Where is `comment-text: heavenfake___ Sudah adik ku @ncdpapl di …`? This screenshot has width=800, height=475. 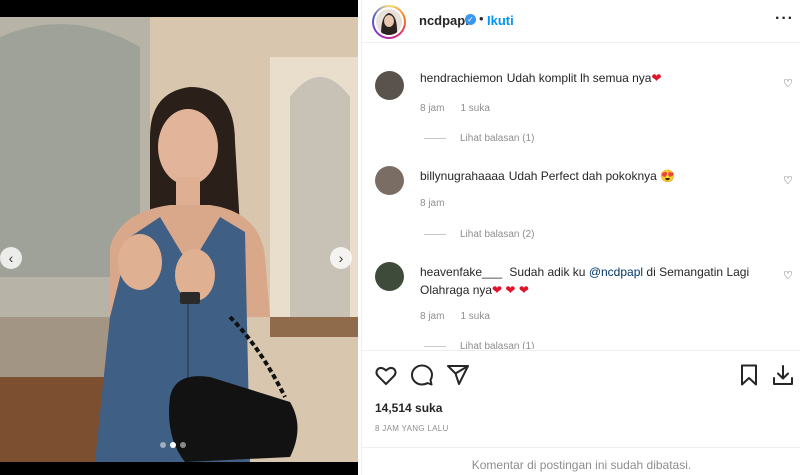 comment-text: heavenfake___ Sudah adik ku @ncdpapl di … is located at coordinates (590, 281).